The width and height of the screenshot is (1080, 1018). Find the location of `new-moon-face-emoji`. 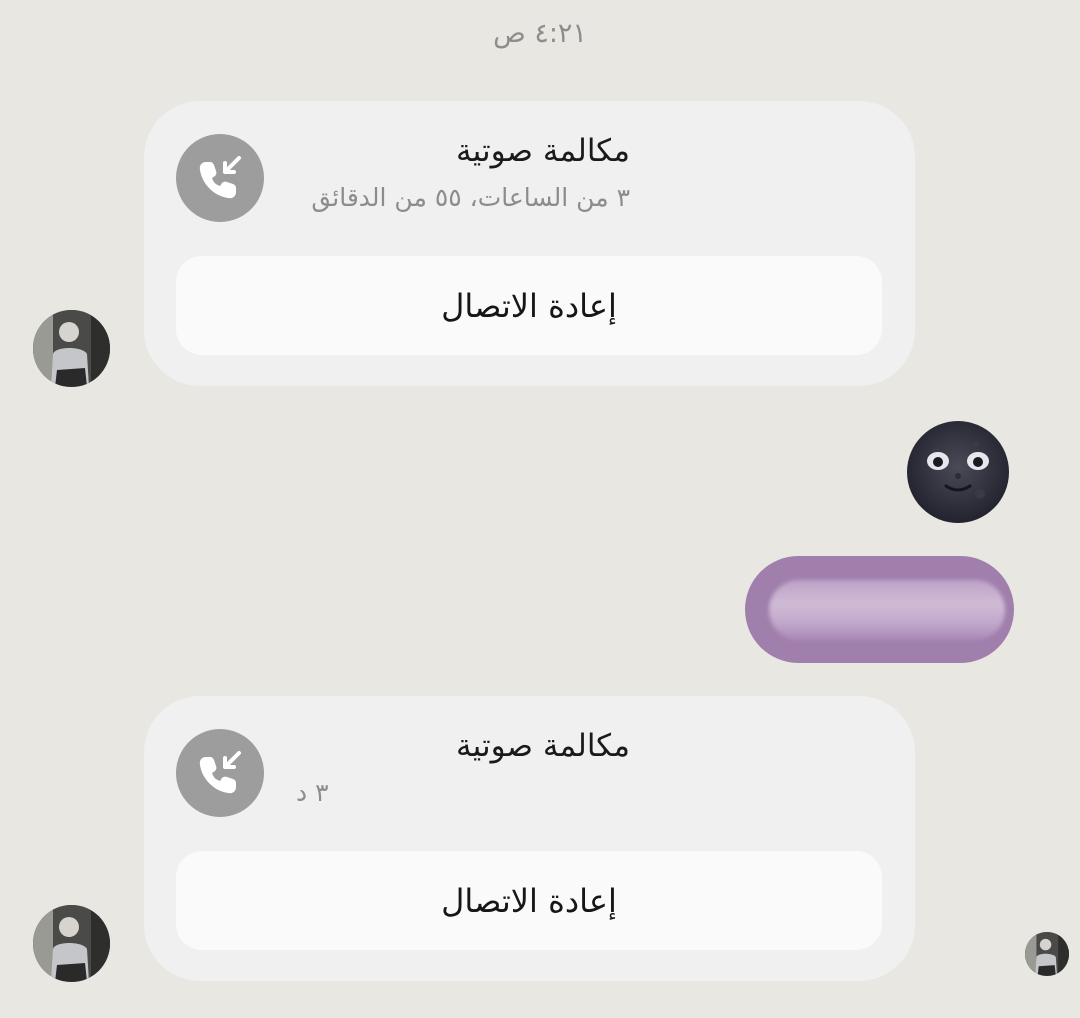

new-moon-face-emoji is located at coordinates (958, 472).